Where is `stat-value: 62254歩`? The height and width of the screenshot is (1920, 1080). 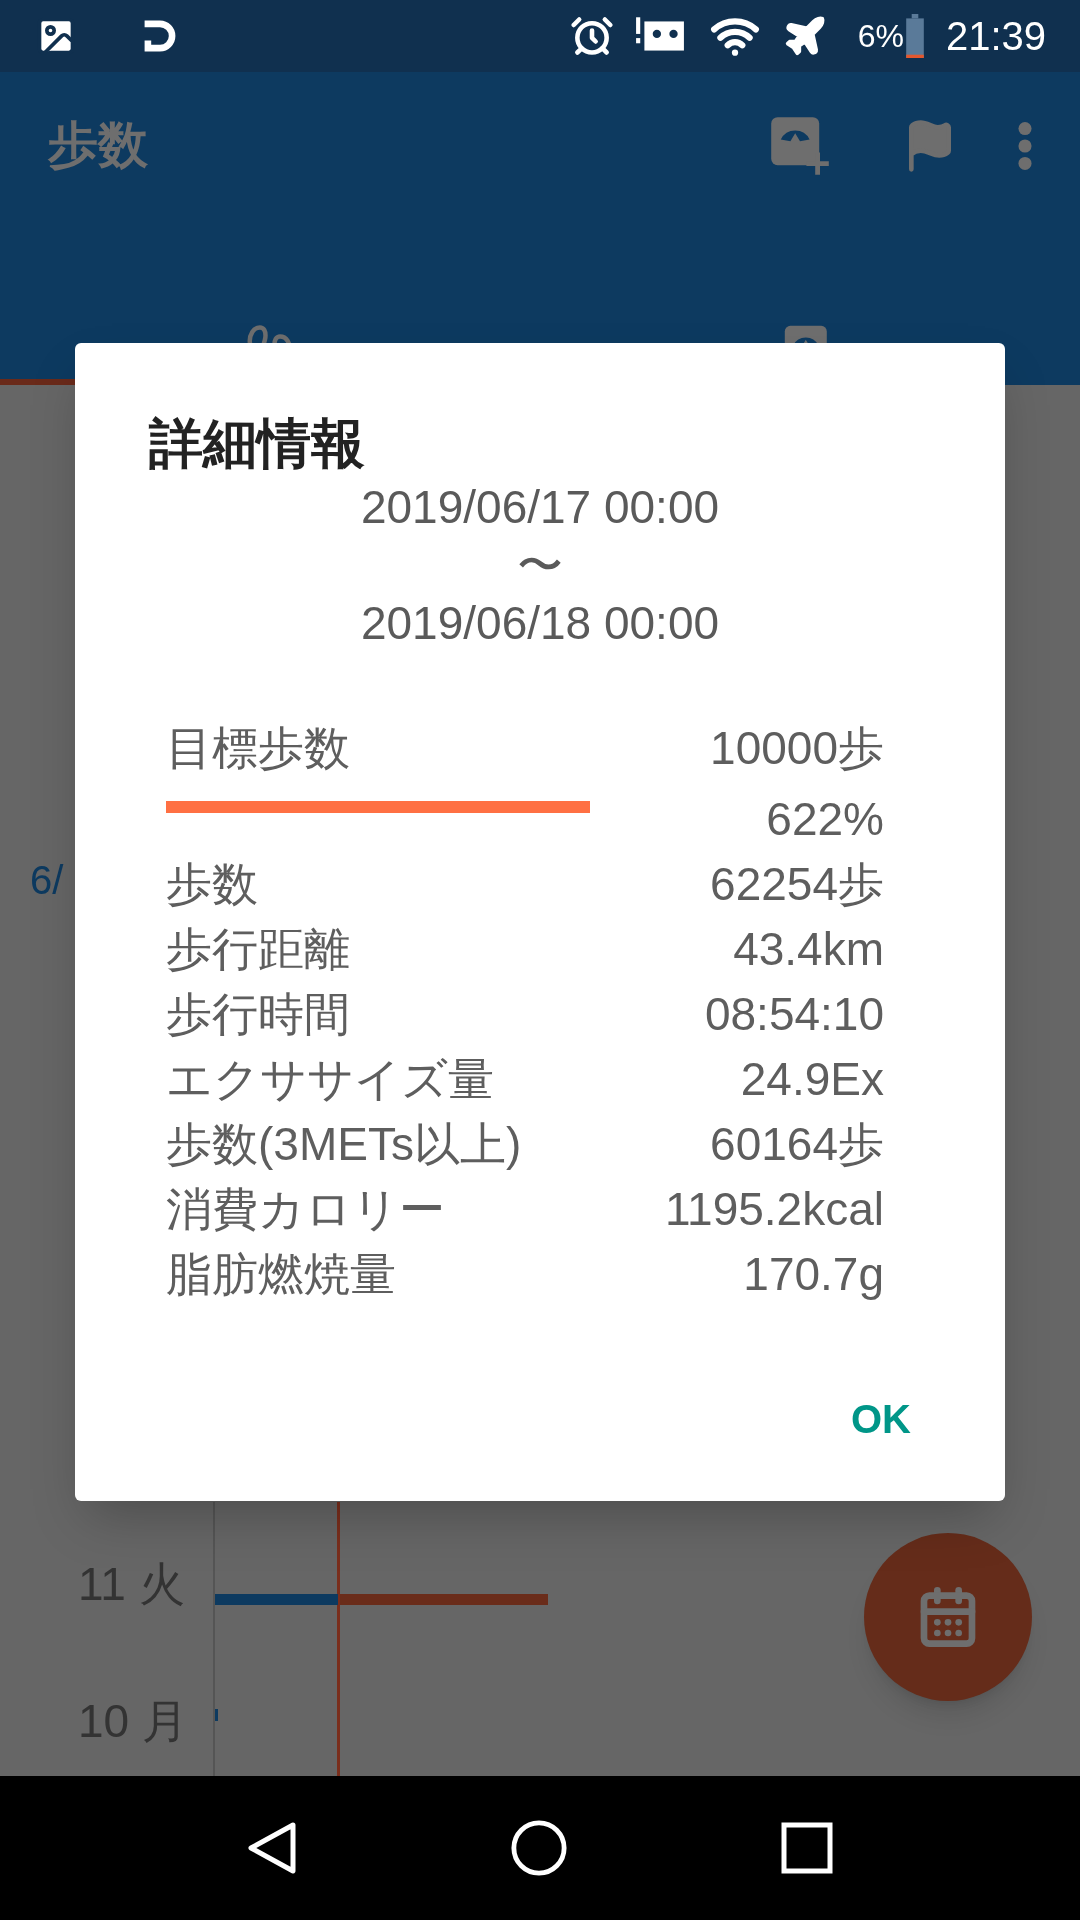
stat-value: 62254歩 is located at coordinates (797, 884).